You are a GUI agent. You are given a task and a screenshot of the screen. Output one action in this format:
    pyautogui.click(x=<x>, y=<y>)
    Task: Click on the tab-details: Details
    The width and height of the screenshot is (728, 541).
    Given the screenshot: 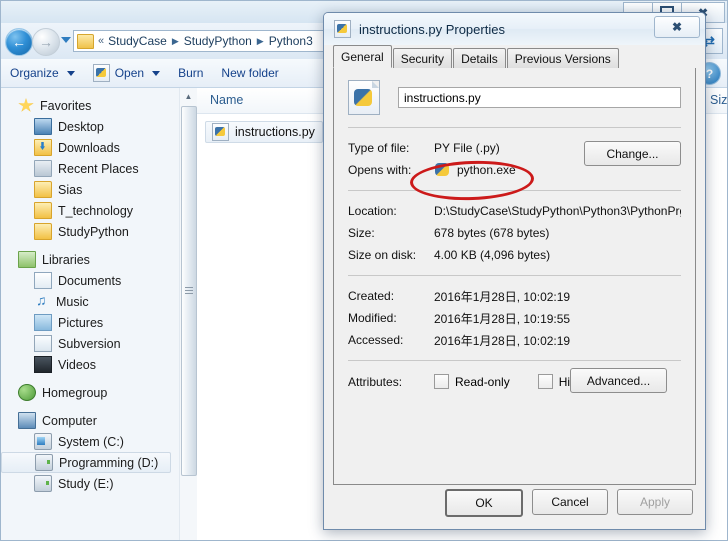 What is the action you would take?
    pyautogui.click(x=479, y=58)
    